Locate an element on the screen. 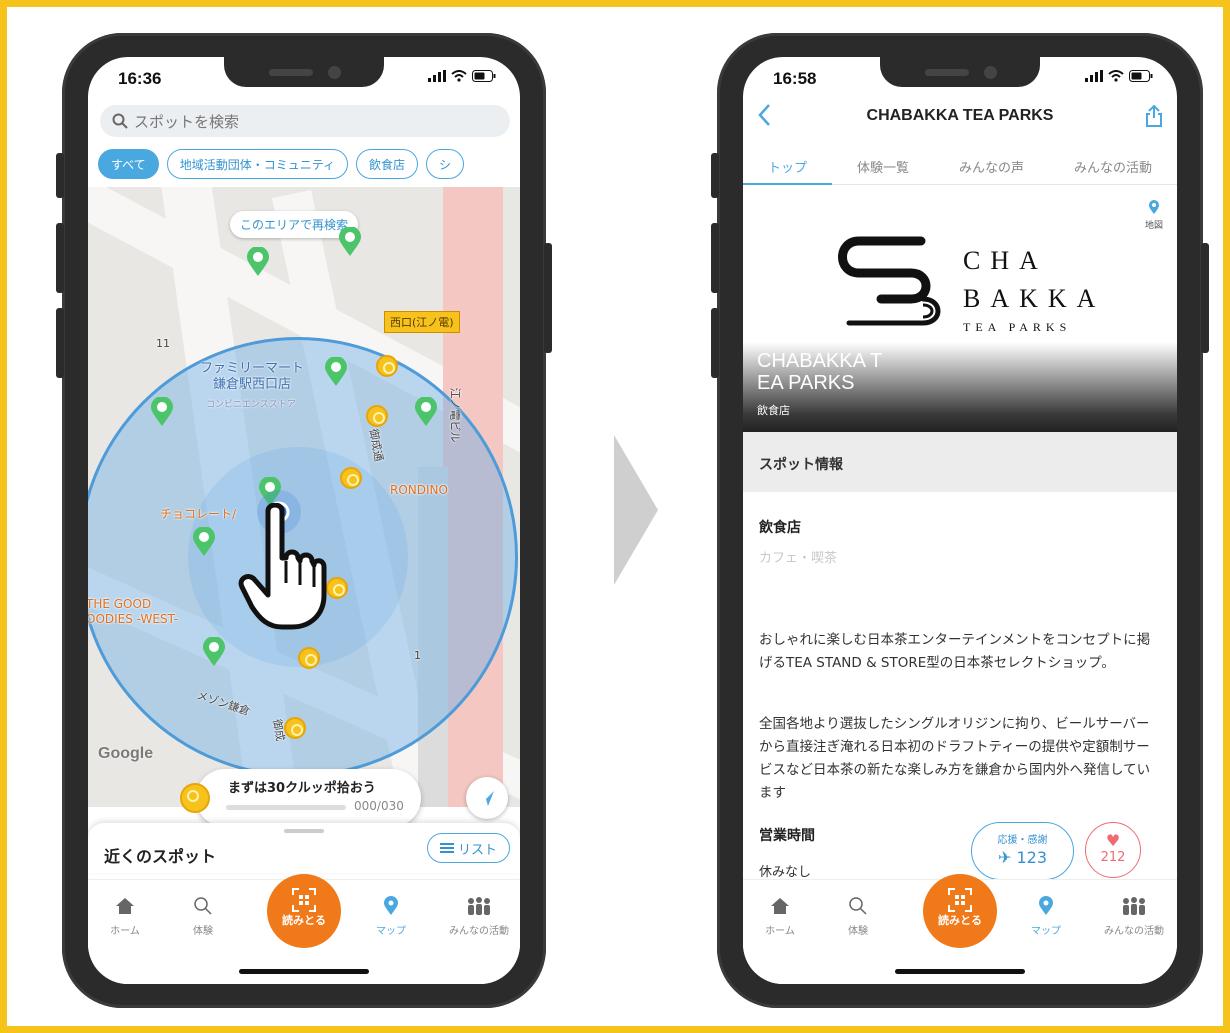 The height and width of the screenshot is (1033, 1230). nav-bar: CHABAKKA TEA PARKS is located at coordinates (960, 117).